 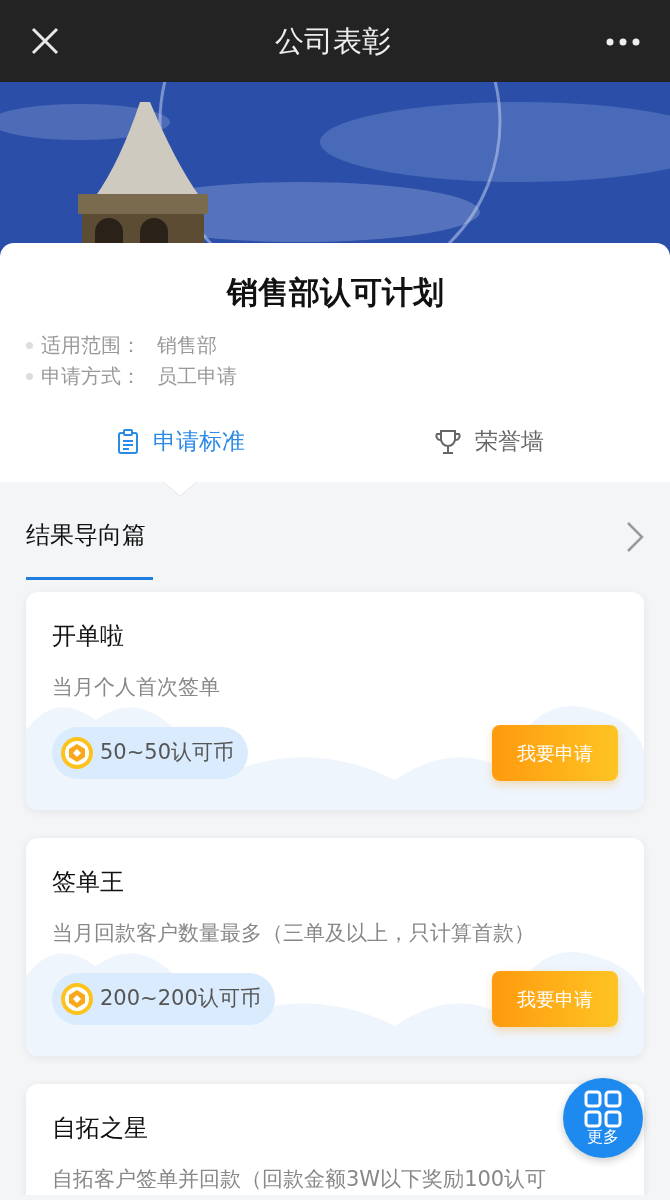 What do you see at coordinates (127, 441) in the screenshot?
I see `clipboard-icon` at bounding box center [127, 441].